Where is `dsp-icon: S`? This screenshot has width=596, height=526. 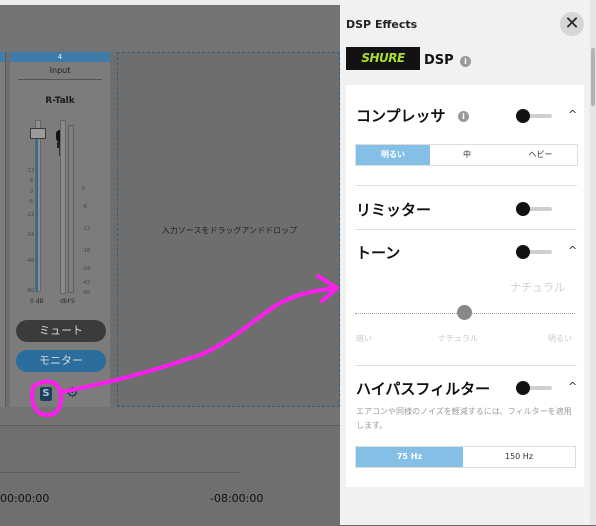
dsp-icon: S is located at coordinates (46, 394).